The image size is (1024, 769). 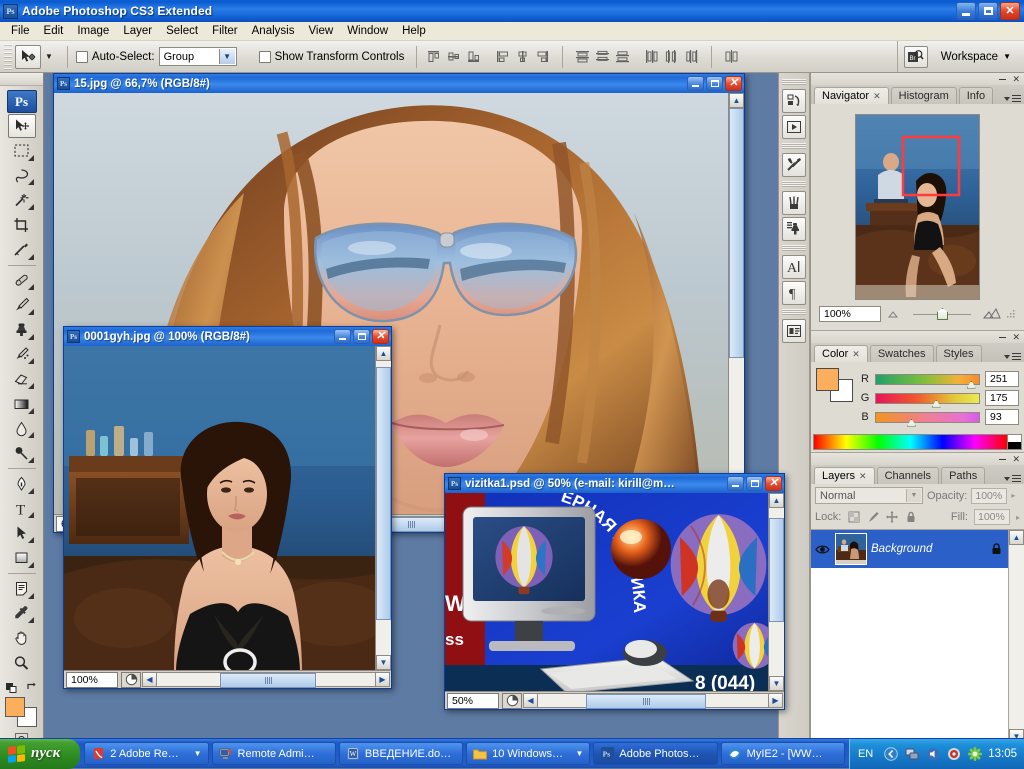 I want to click on tool-preset-chevron-icon: ▼, so click(x=49, y=56).